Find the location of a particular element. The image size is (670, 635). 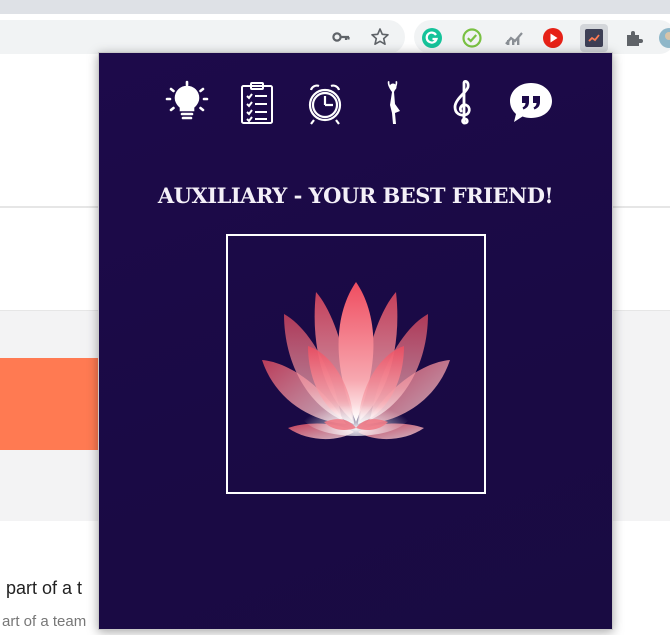

yoga-pose-icon is located at coordinates (395, 103).